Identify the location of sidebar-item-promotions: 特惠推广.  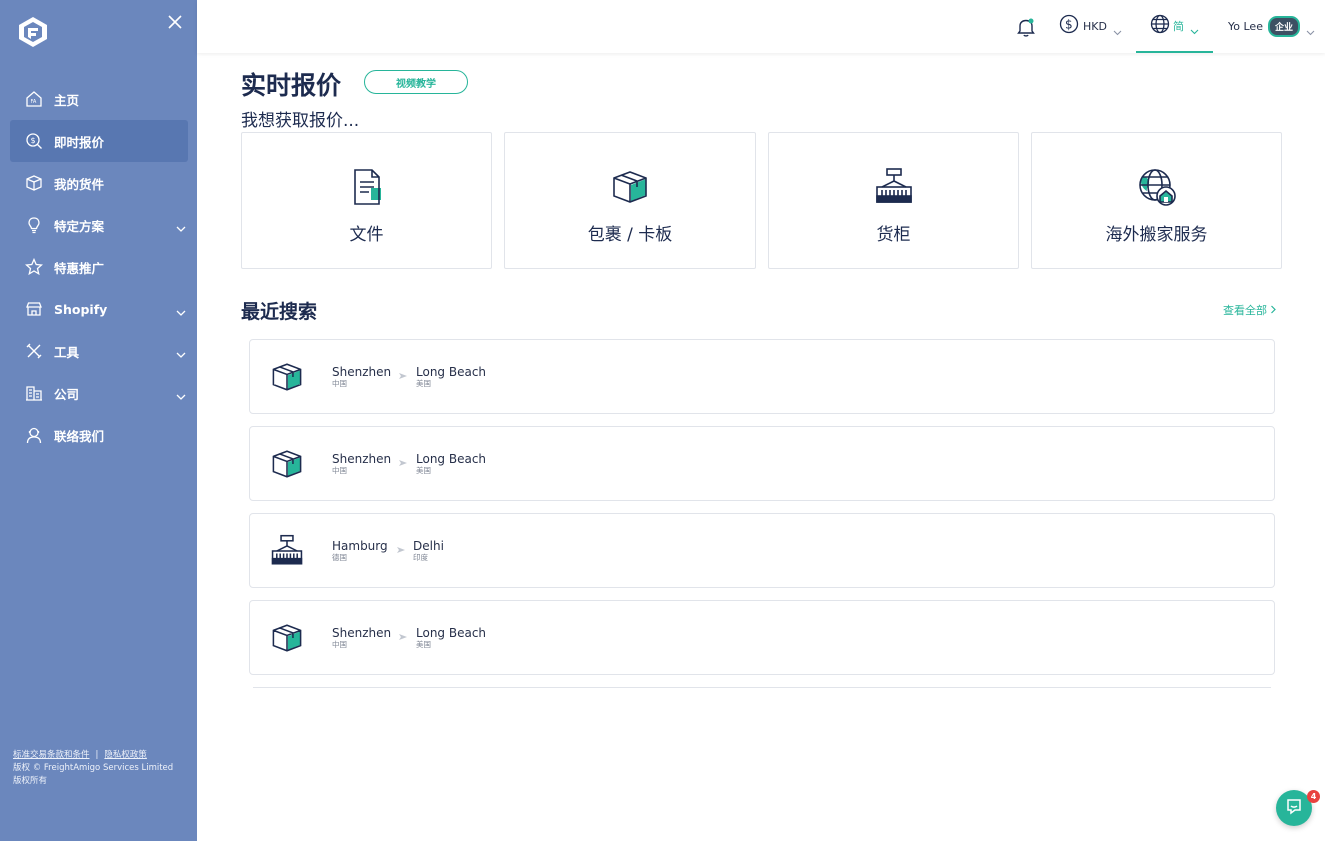
(99, 267).